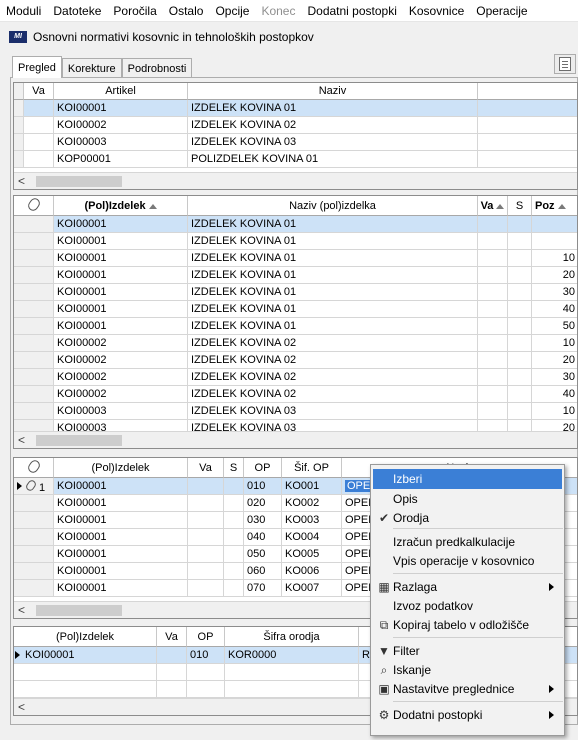  Describe the element at coordinates (295, 292) in the screenshot. I see `table-row: KOI00001 IZDELEK KOVINA 01 30` at that location.